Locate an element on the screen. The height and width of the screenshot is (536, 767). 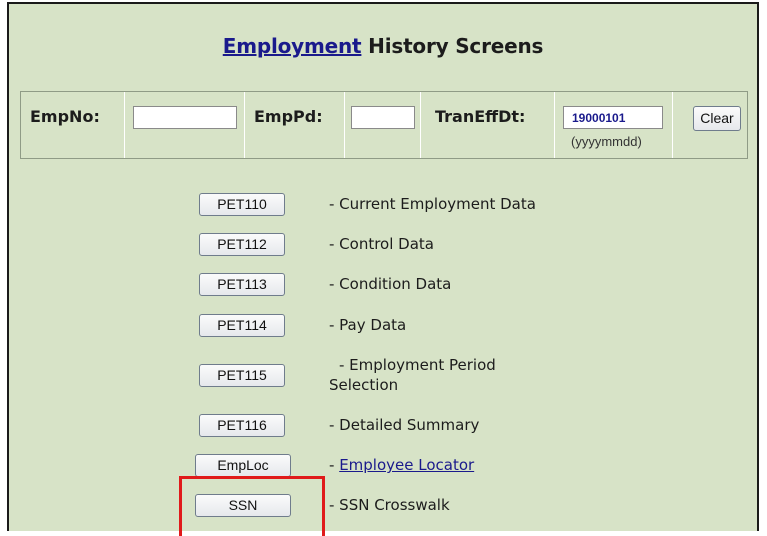
pet113-desc: - Condition Data is located at coordinates (390, 284).